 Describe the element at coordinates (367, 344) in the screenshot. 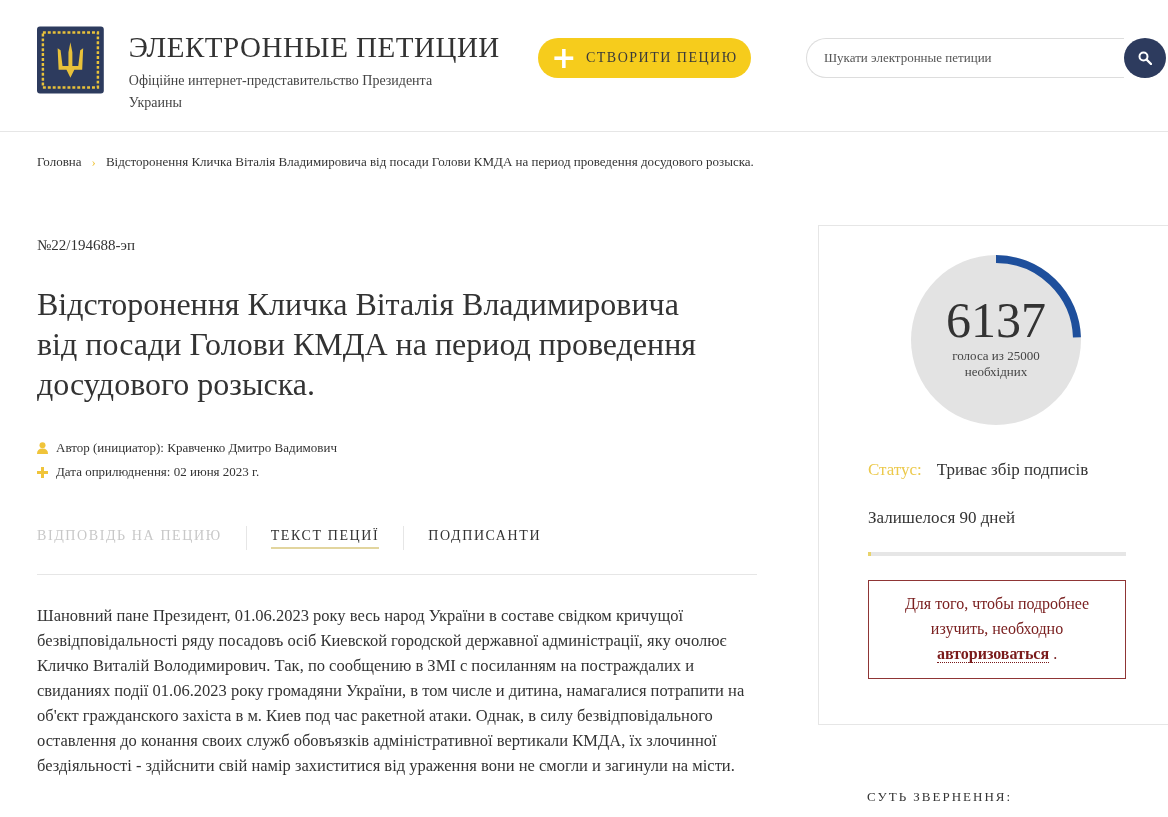

I see `petition-title: Відсторонення Кличка Віталія Владимировича від посади Голови КМДА на период проведення досудового розыска.` at that location.